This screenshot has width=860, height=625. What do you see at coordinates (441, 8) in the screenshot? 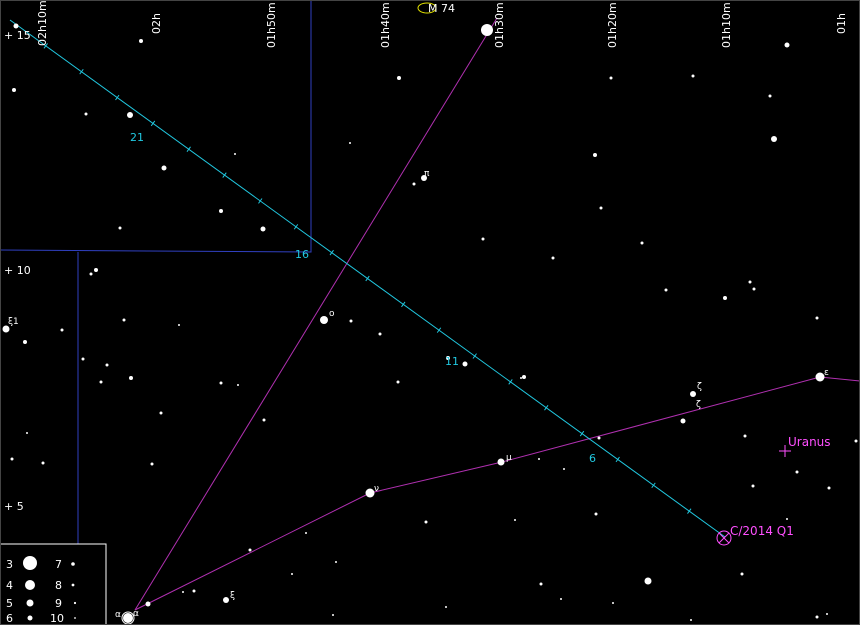
I see `m74-label: M 74` at bounding box center [441, 8].